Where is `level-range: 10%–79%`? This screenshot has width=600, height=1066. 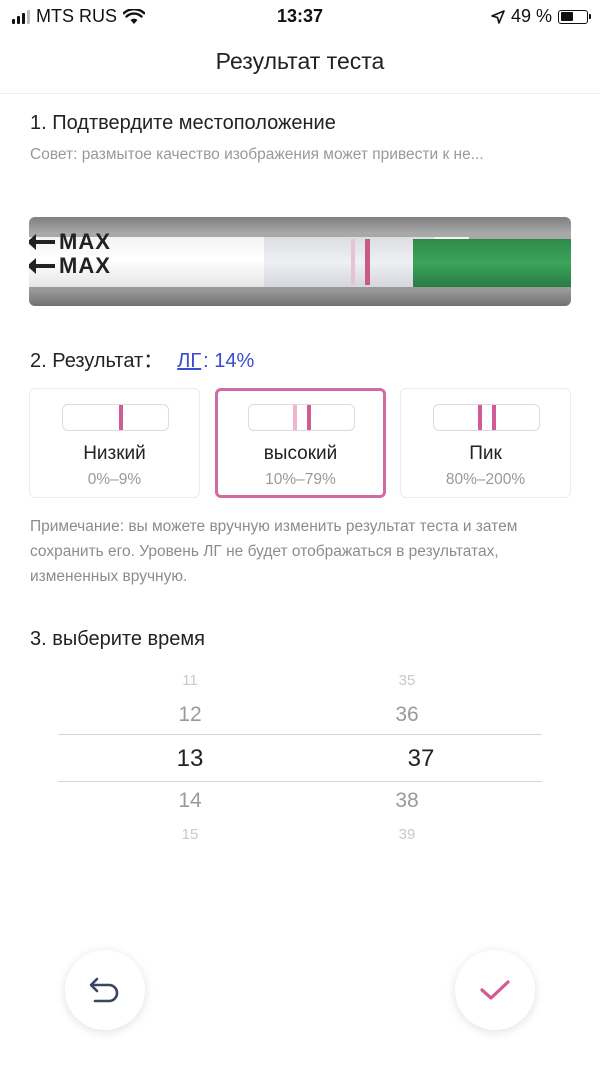
level-range: 10%–79% is located at coordinates (300, 479).